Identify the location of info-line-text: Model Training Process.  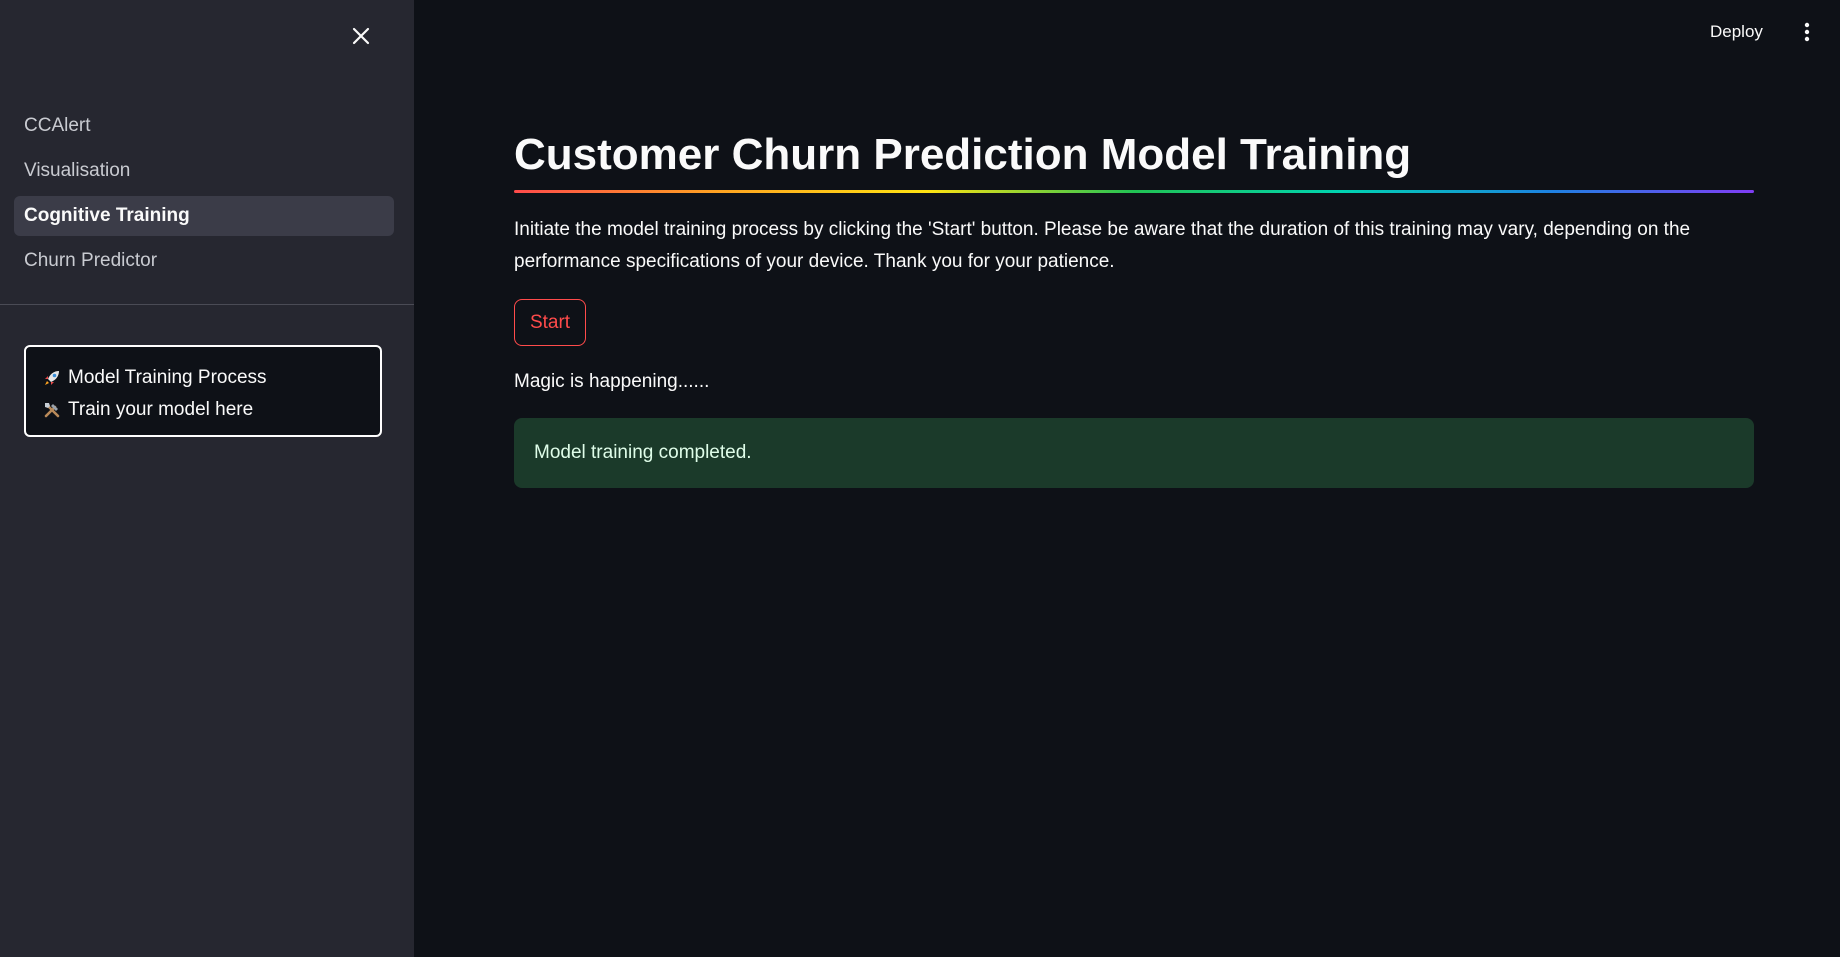
(167, 377).